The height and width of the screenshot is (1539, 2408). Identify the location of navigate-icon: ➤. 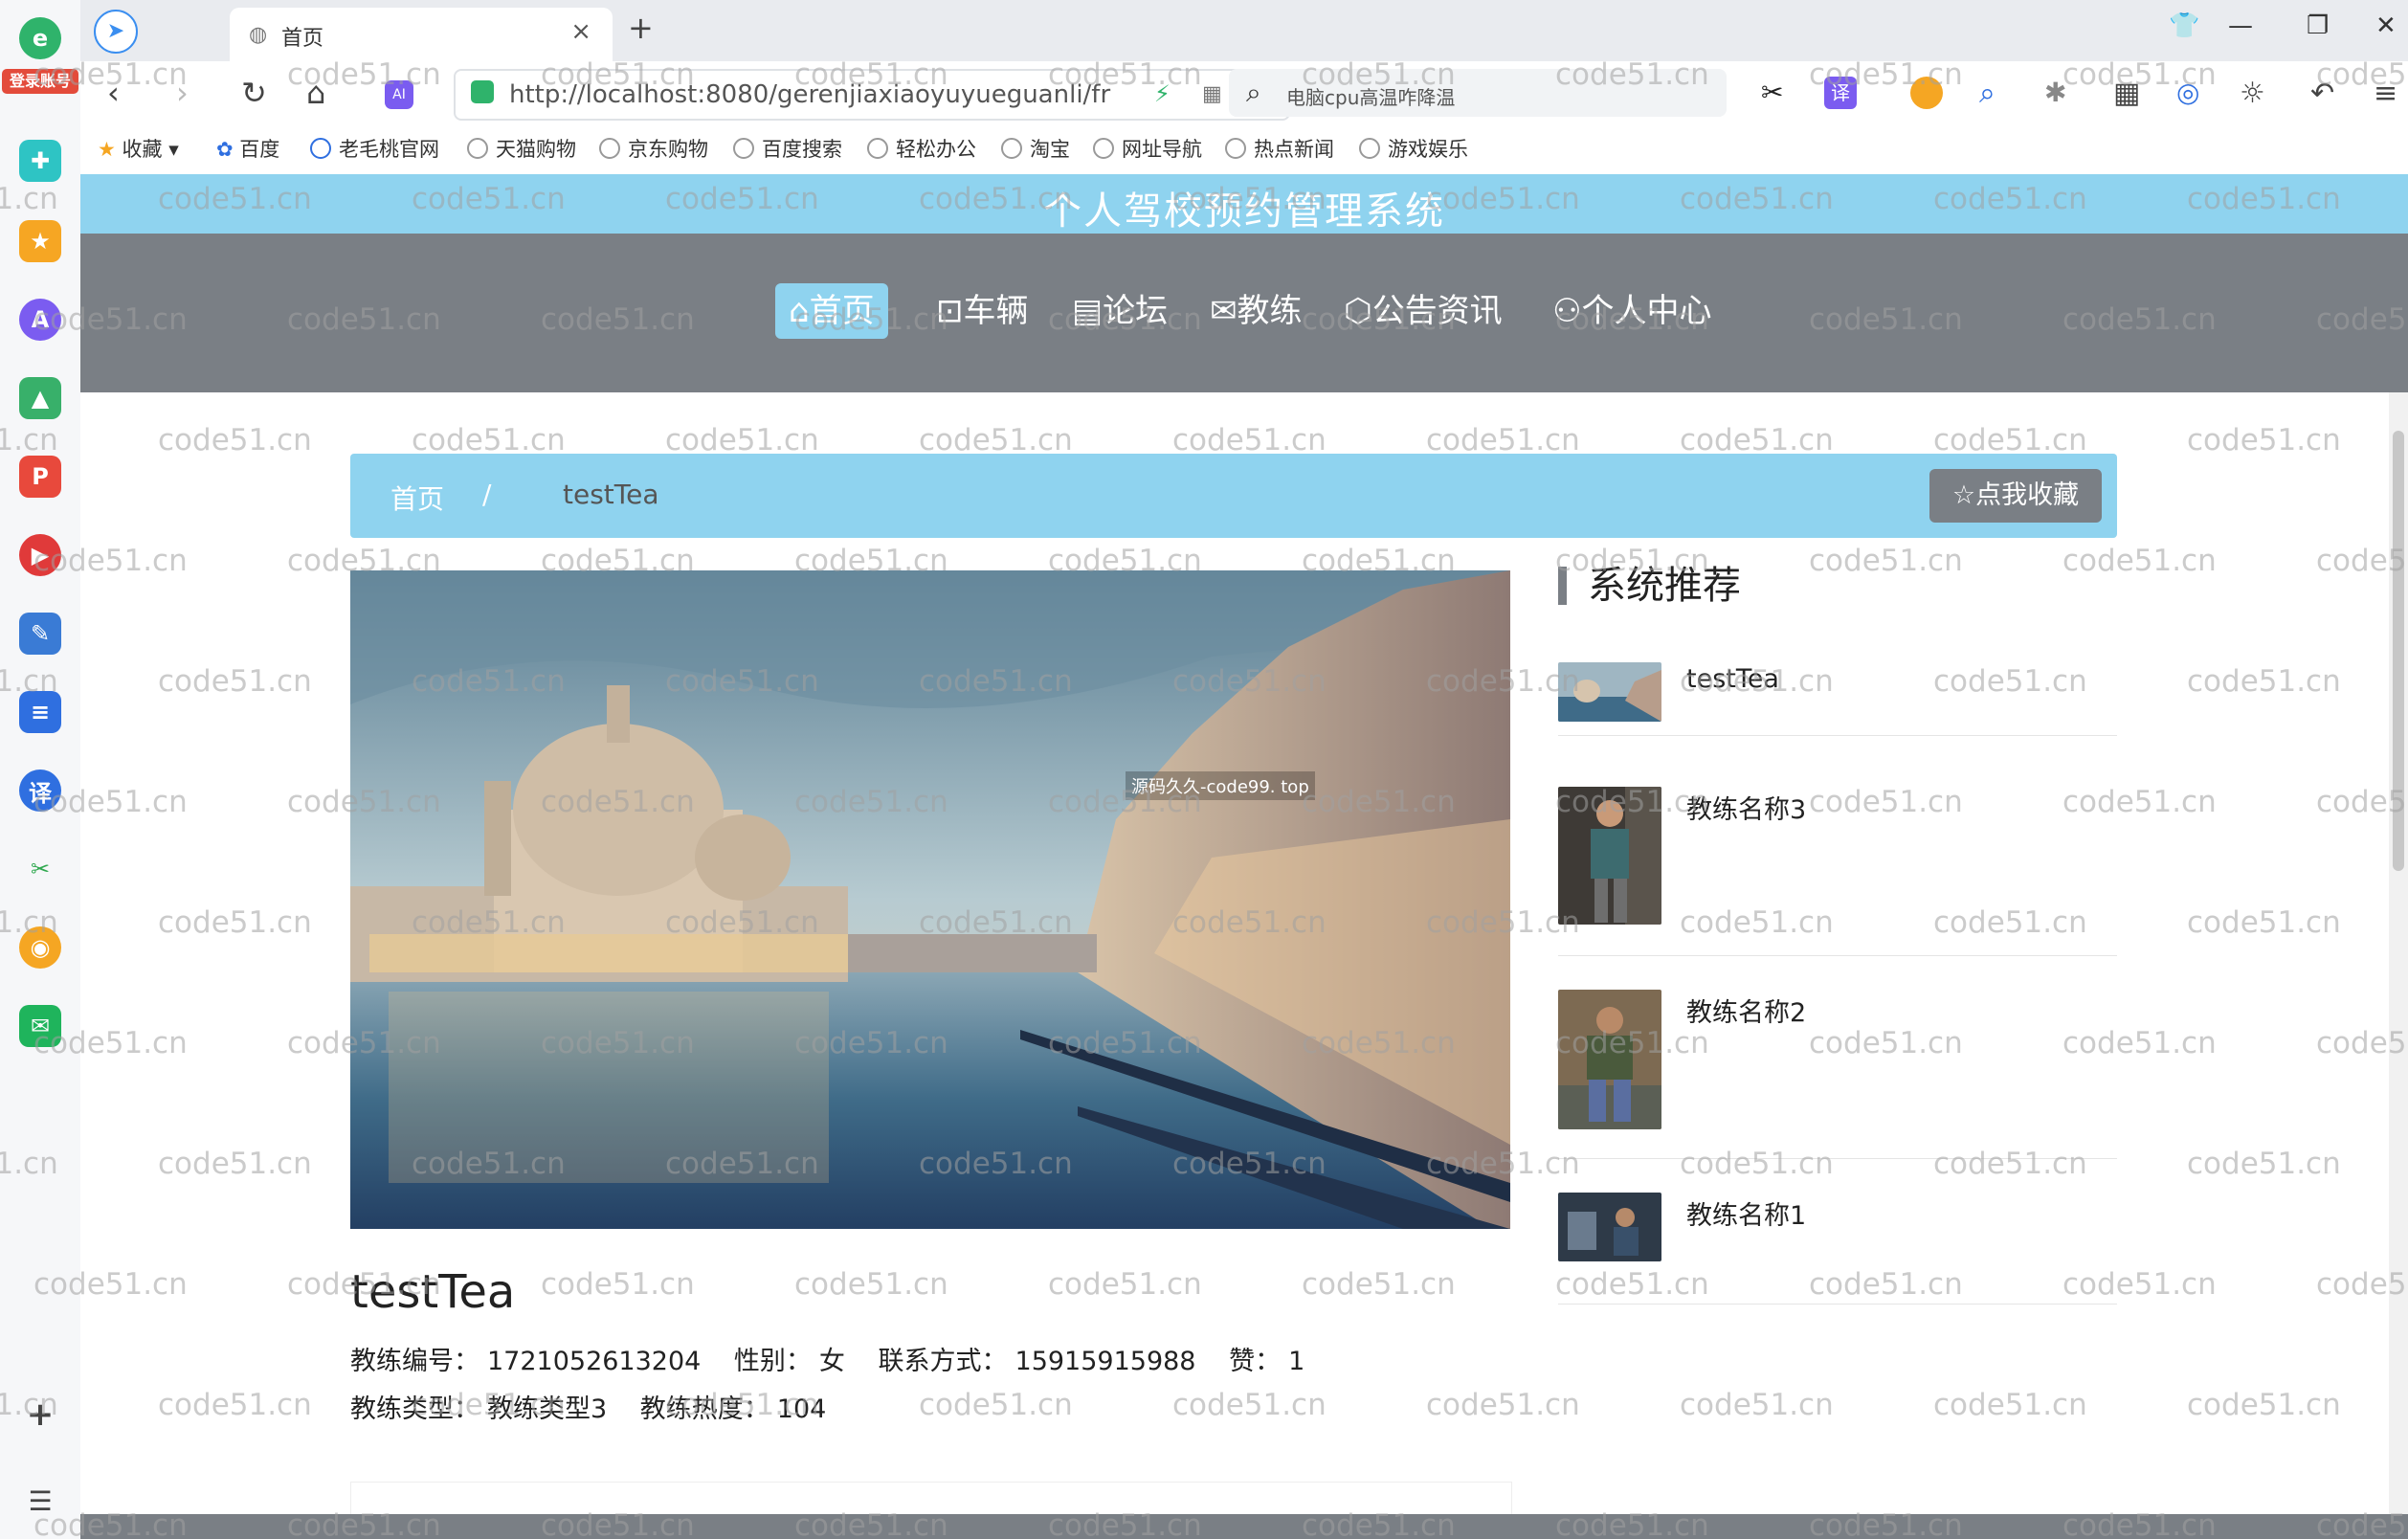
(116, 32).